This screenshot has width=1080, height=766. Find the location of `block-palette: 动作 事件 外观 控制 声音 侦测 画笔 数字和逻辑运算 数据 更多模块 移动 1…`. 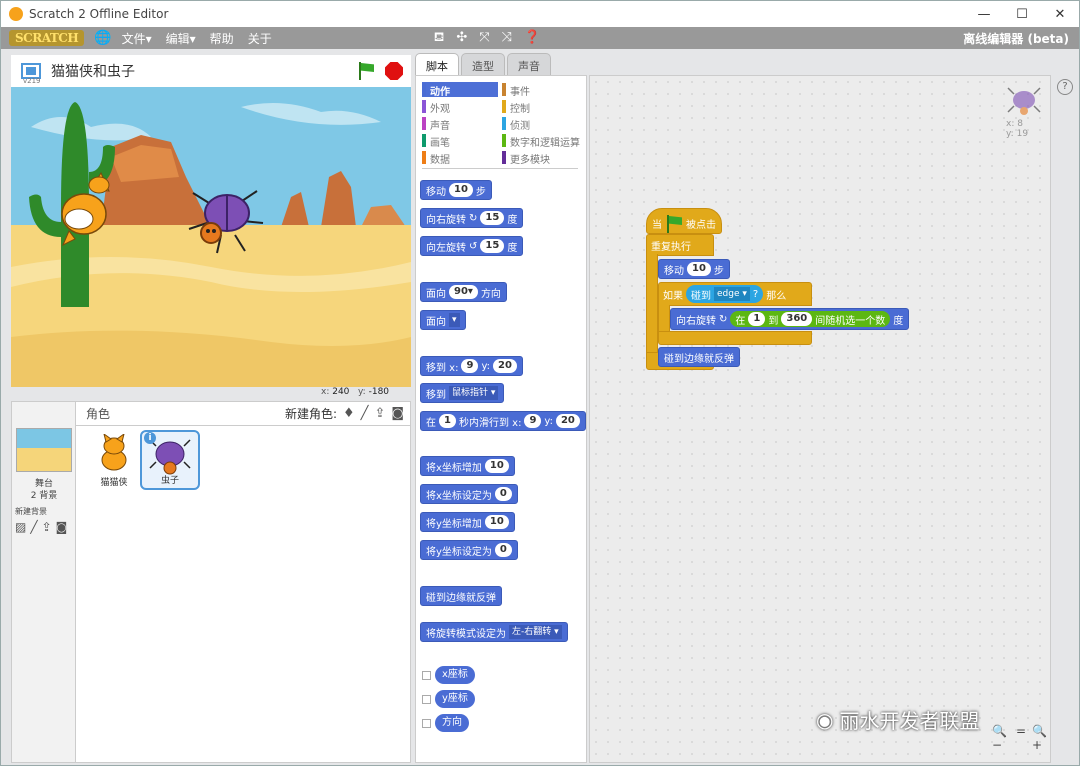

block-palette: 动作 事件 外观 控制 声音 侦测 画笔 数字和逻辑运算 数据 更多模块 移动 1… is located at coordinates (501, 419).